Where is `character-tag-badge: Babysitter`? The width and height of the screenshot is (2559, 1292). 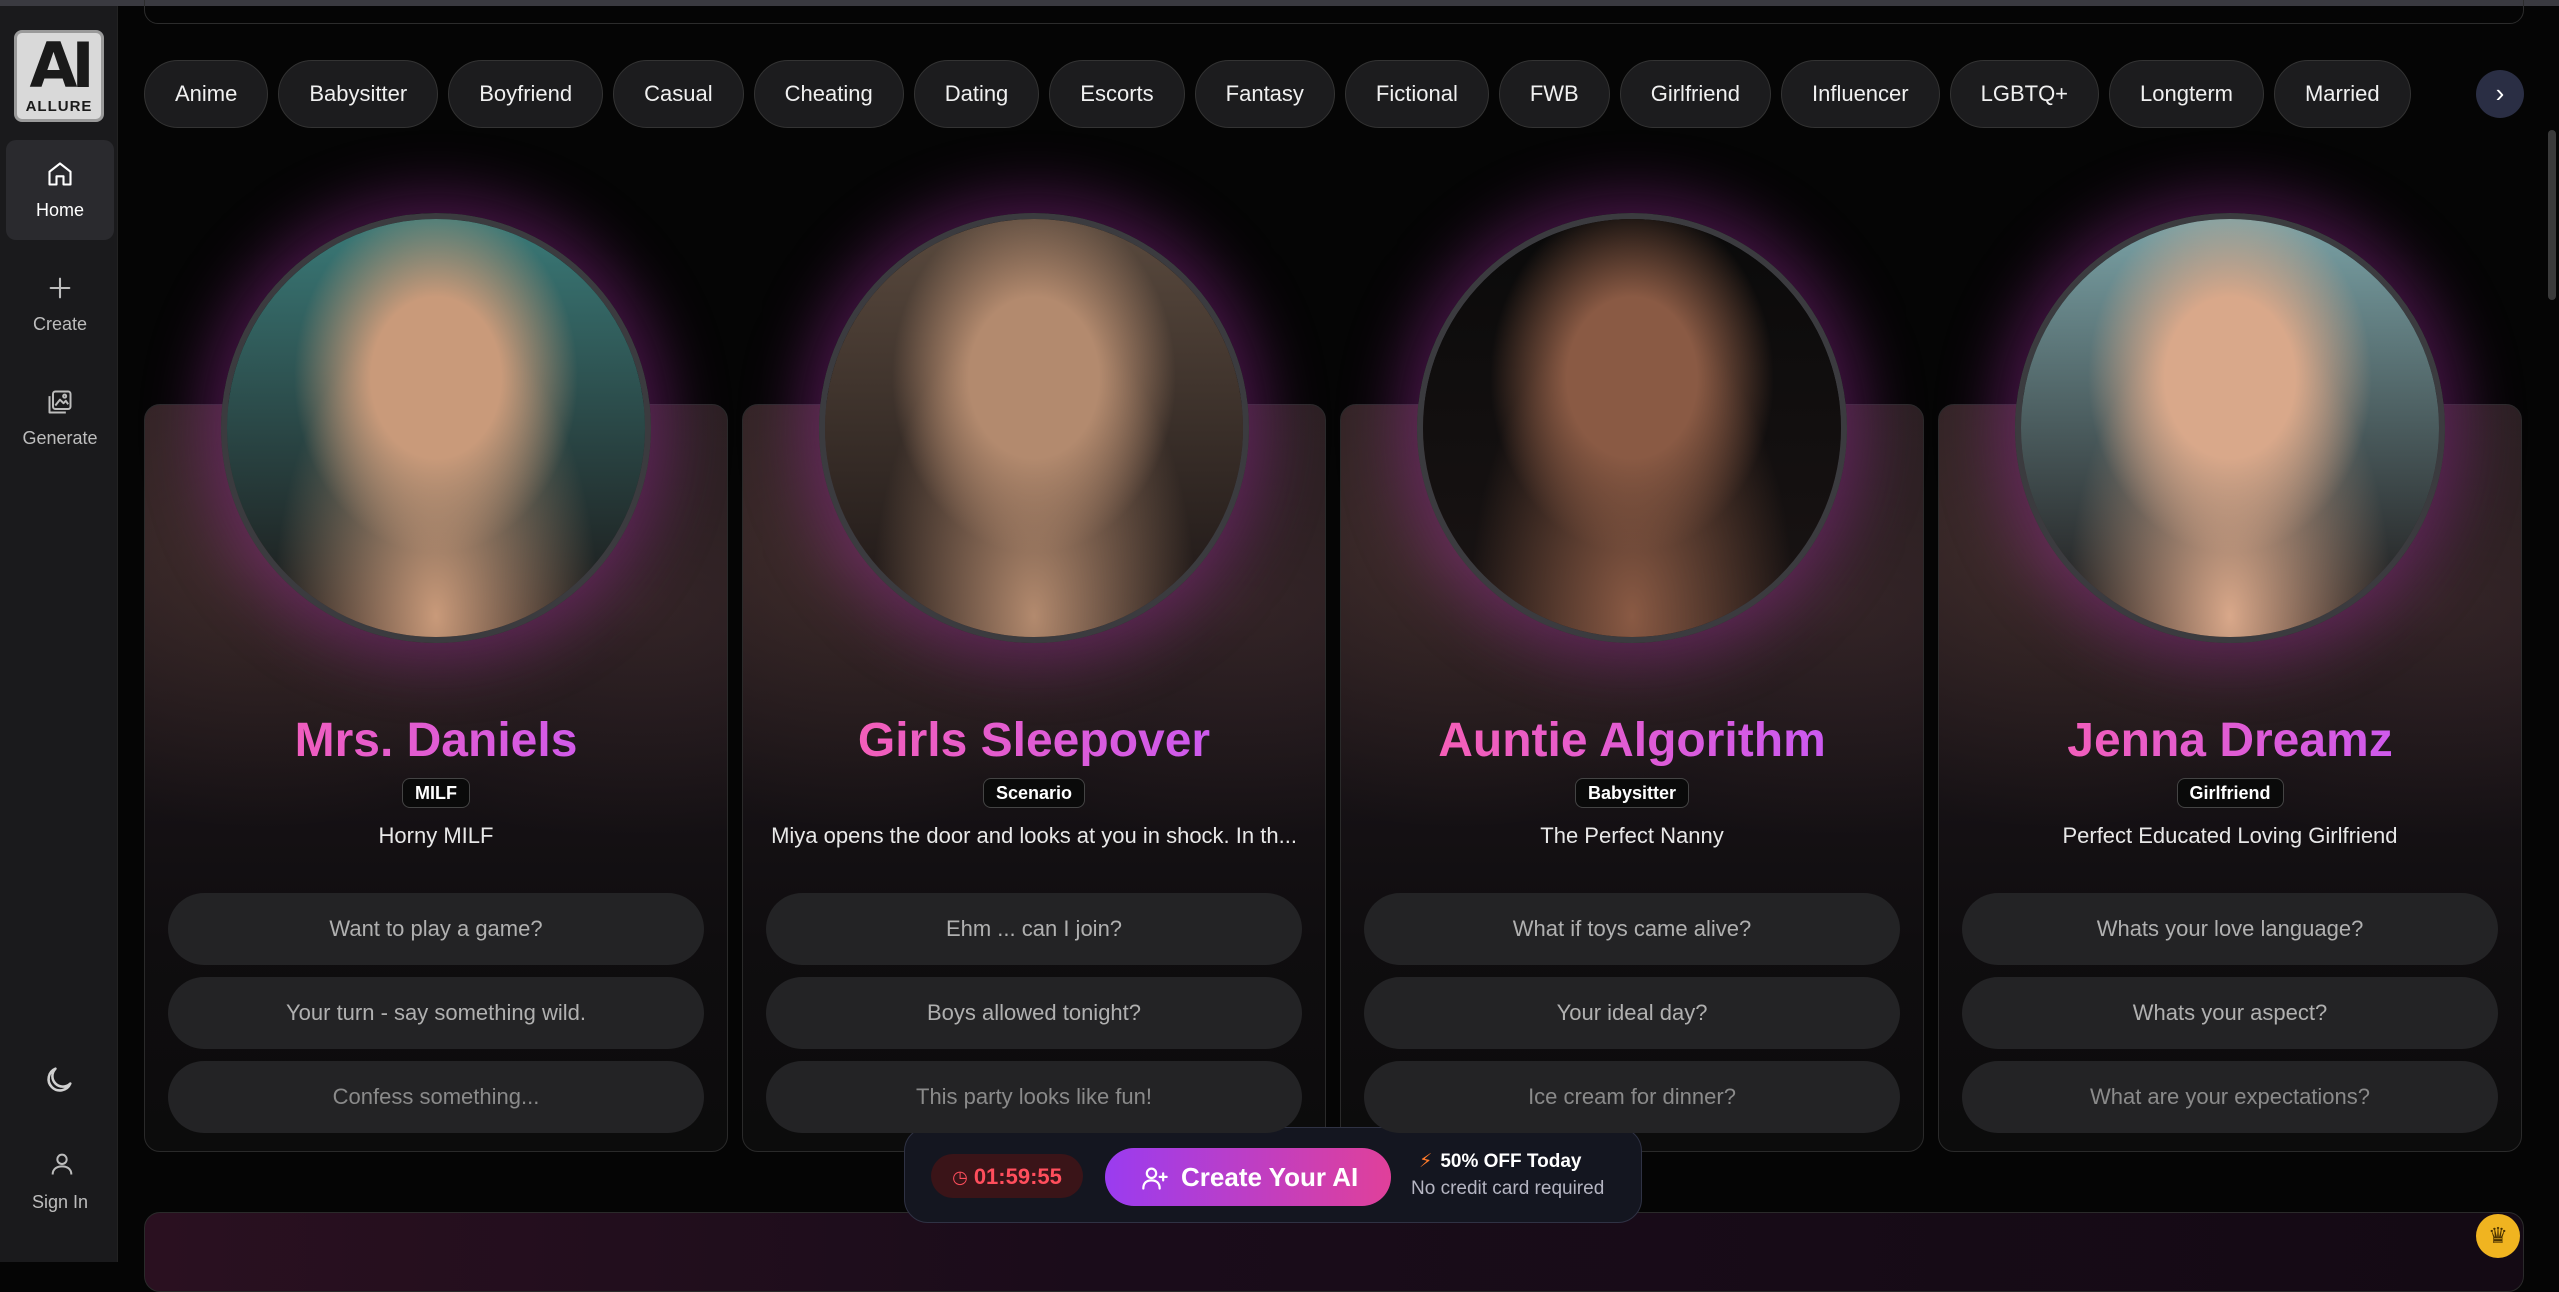
character-tag-badge: Babysitter is located at coordinates (1632, 793).